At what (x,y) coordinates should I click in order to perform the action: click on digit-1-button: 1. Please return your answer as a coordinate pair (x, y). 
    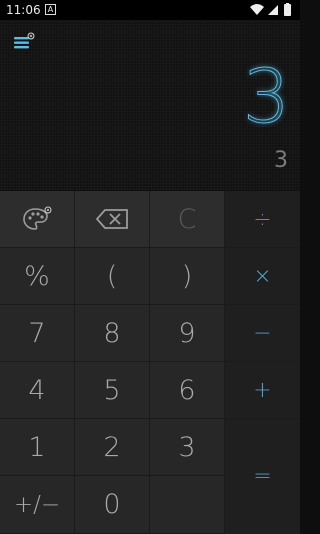
    Looking at the image, I should click on (37, 447).